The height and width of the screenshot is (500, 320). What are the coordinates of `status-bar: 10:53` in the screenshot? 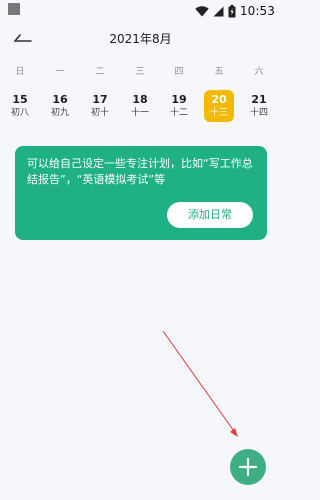 It's located at (140, 11).